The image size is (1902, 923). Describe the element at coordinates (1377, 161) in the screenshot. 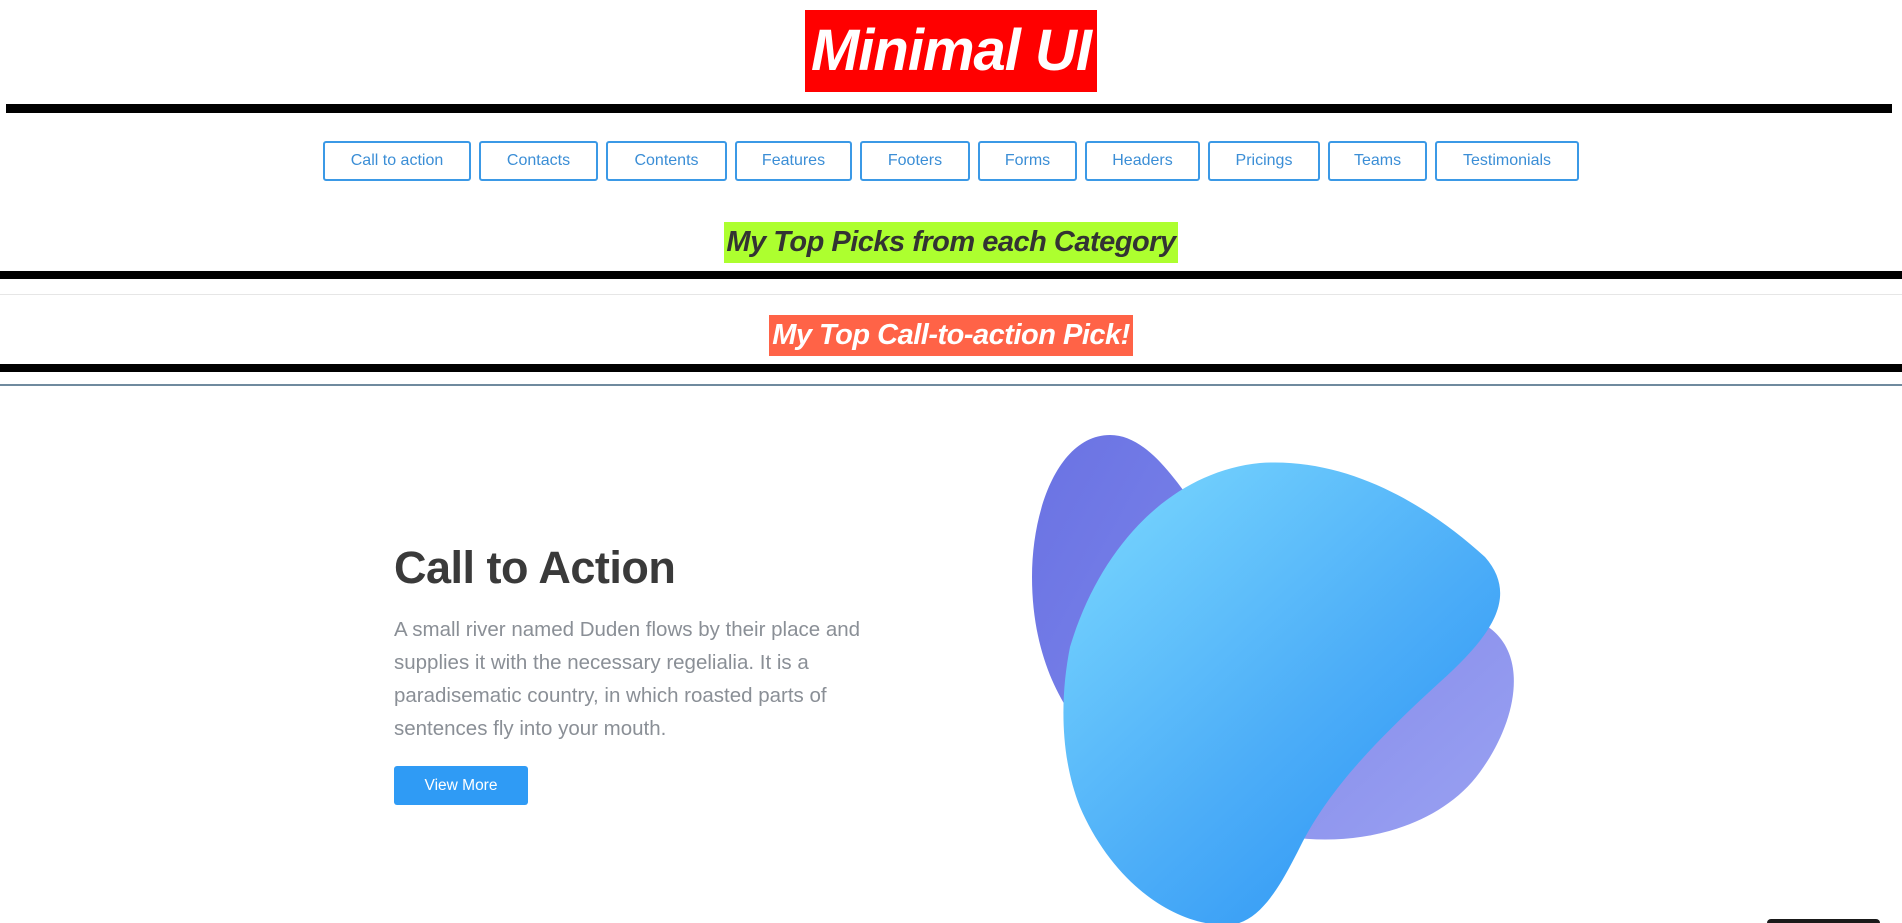

I see `nav-teams: Teams` at that location.